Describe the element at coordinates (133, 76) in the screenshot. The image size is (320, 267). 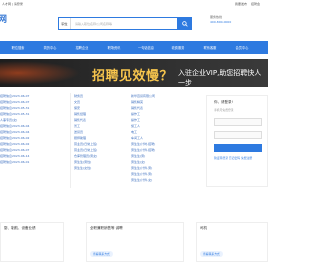
I see `banner-headline: 招聘见效慢？` at that location.